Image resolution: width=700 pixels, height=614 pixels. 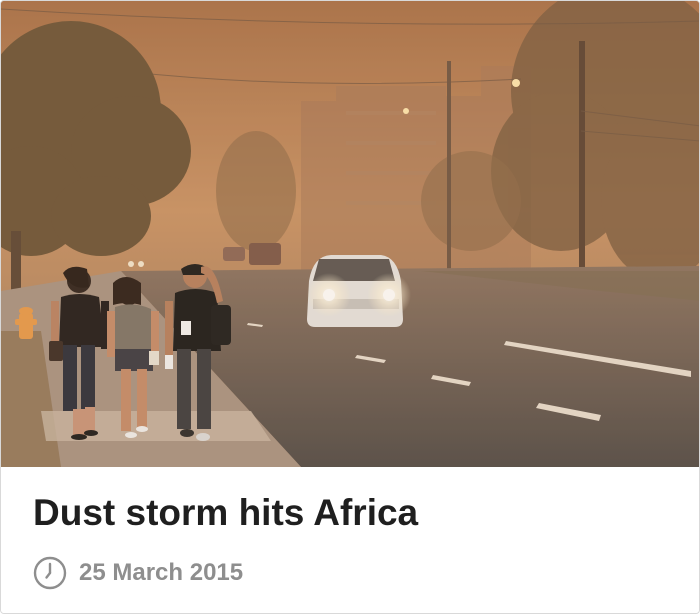 What do you see at coordinates (161, 572) in the screenshot?
I see `article-date: 25 March 2015` at bounding box center [161, 572].